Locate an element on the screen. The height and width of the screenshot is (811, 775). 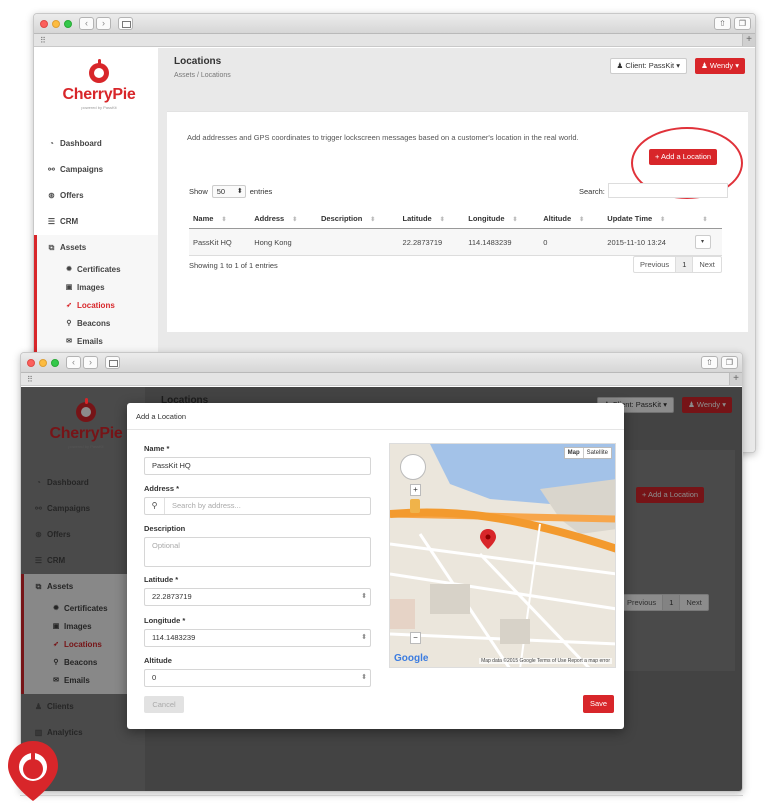
sidebar-item-assets: ⧉ Assets is located at coordinates (97, 248).